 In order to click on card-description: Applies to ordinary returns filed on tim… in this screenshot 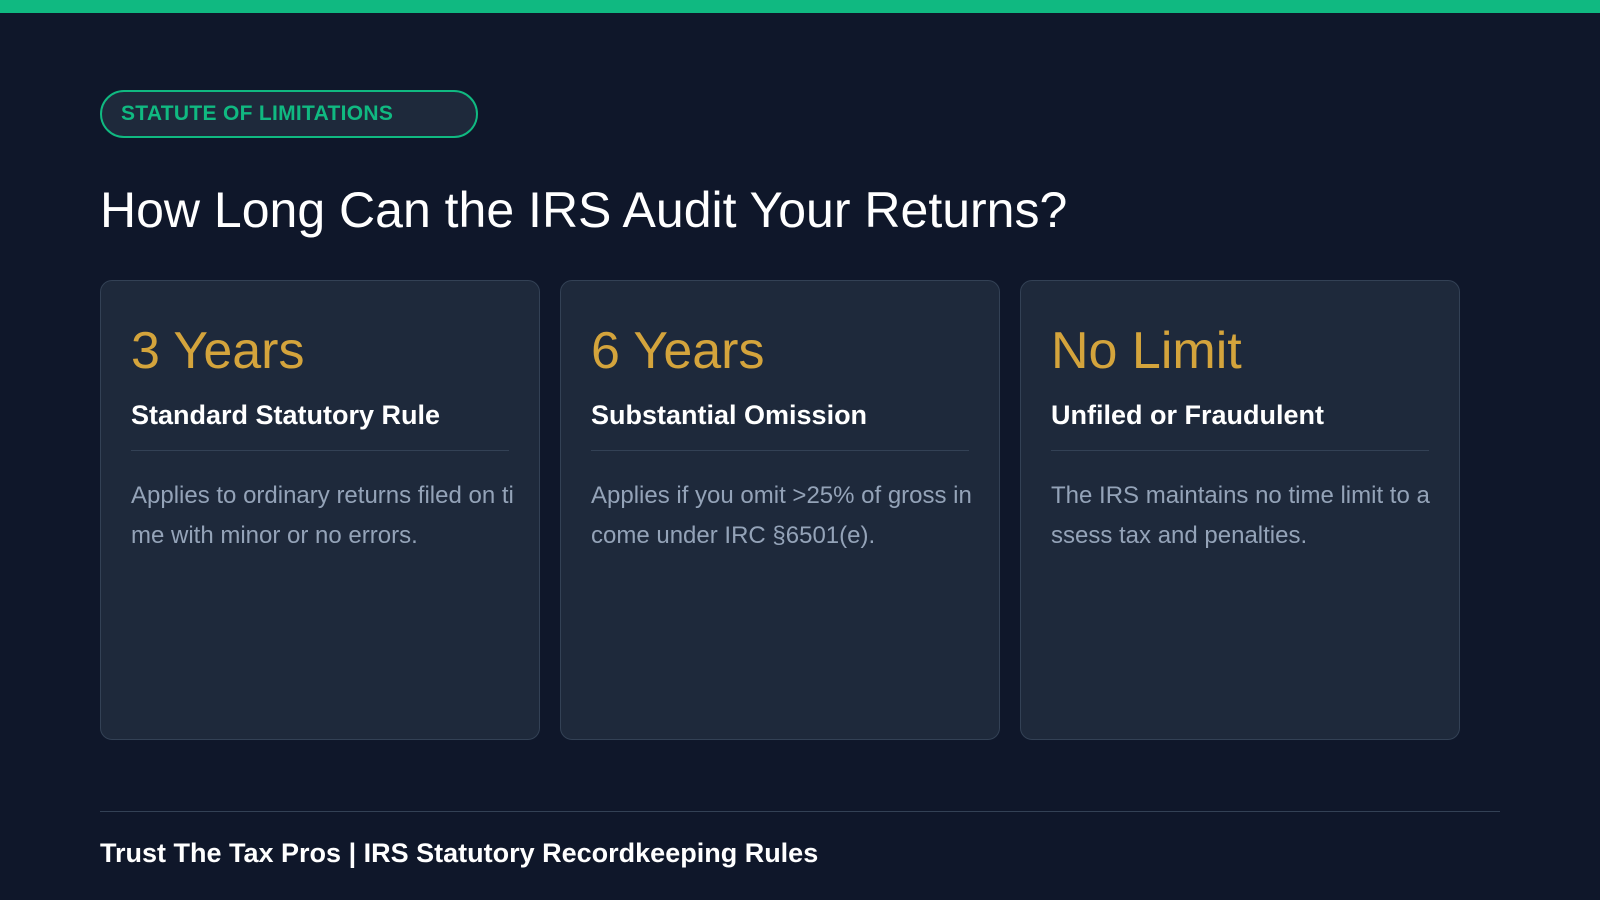, I will do `click(322, 515)`.